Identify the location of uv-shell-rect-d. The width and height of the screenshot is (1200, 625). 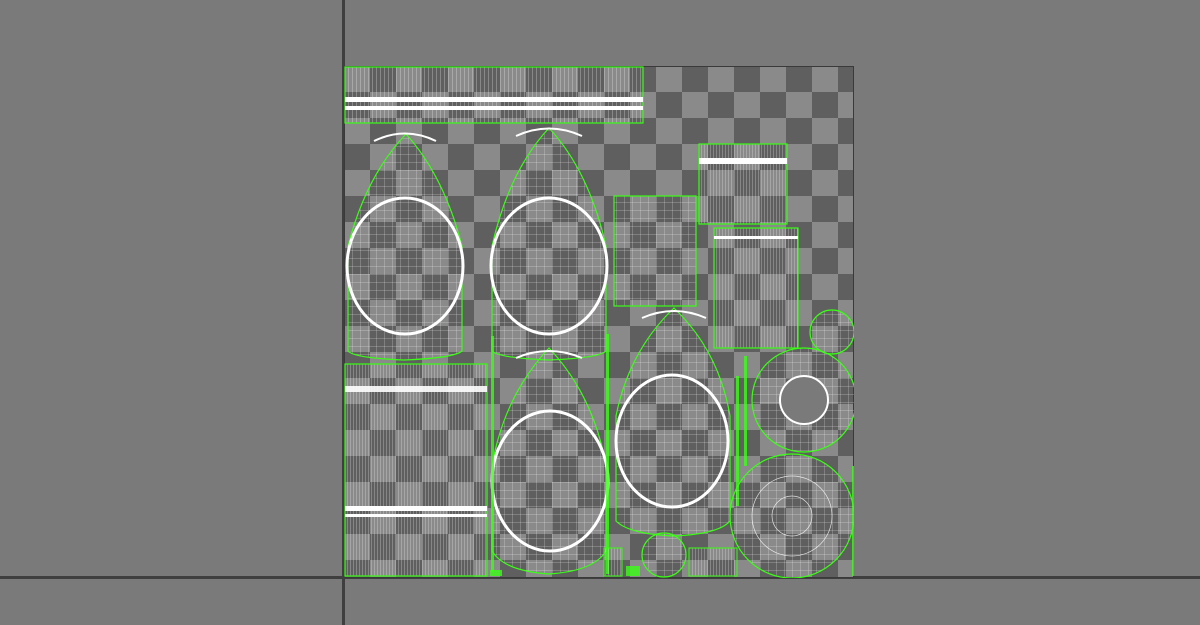
(756, 288).